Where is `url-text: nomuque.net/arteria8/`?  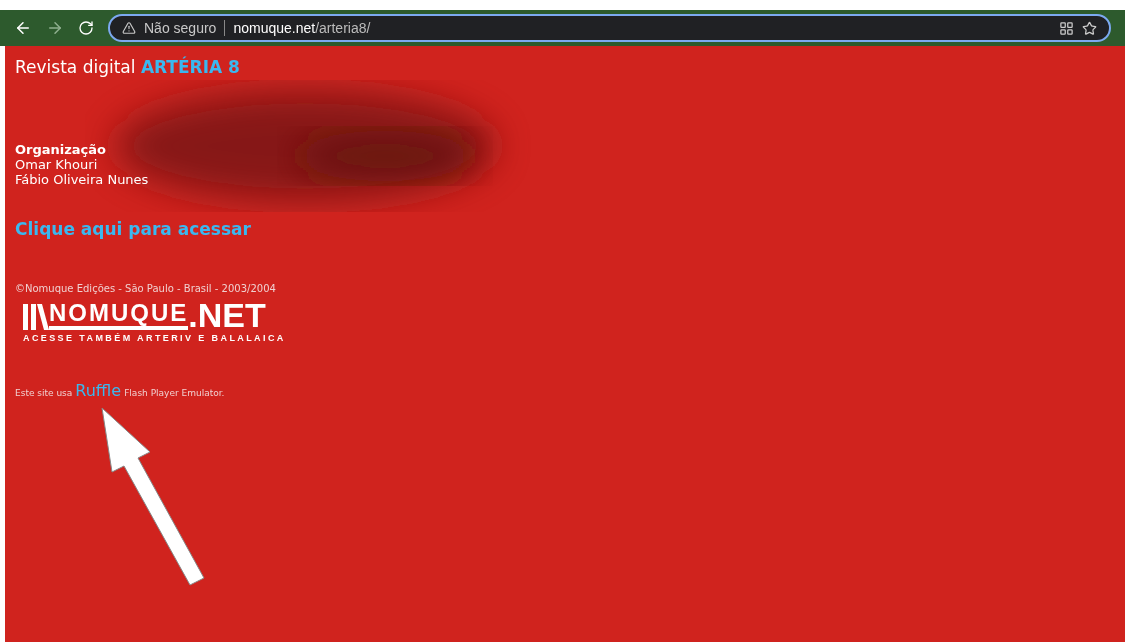
url-text: nomuque.net/arteria8/ is located at coordinates (302, 28).